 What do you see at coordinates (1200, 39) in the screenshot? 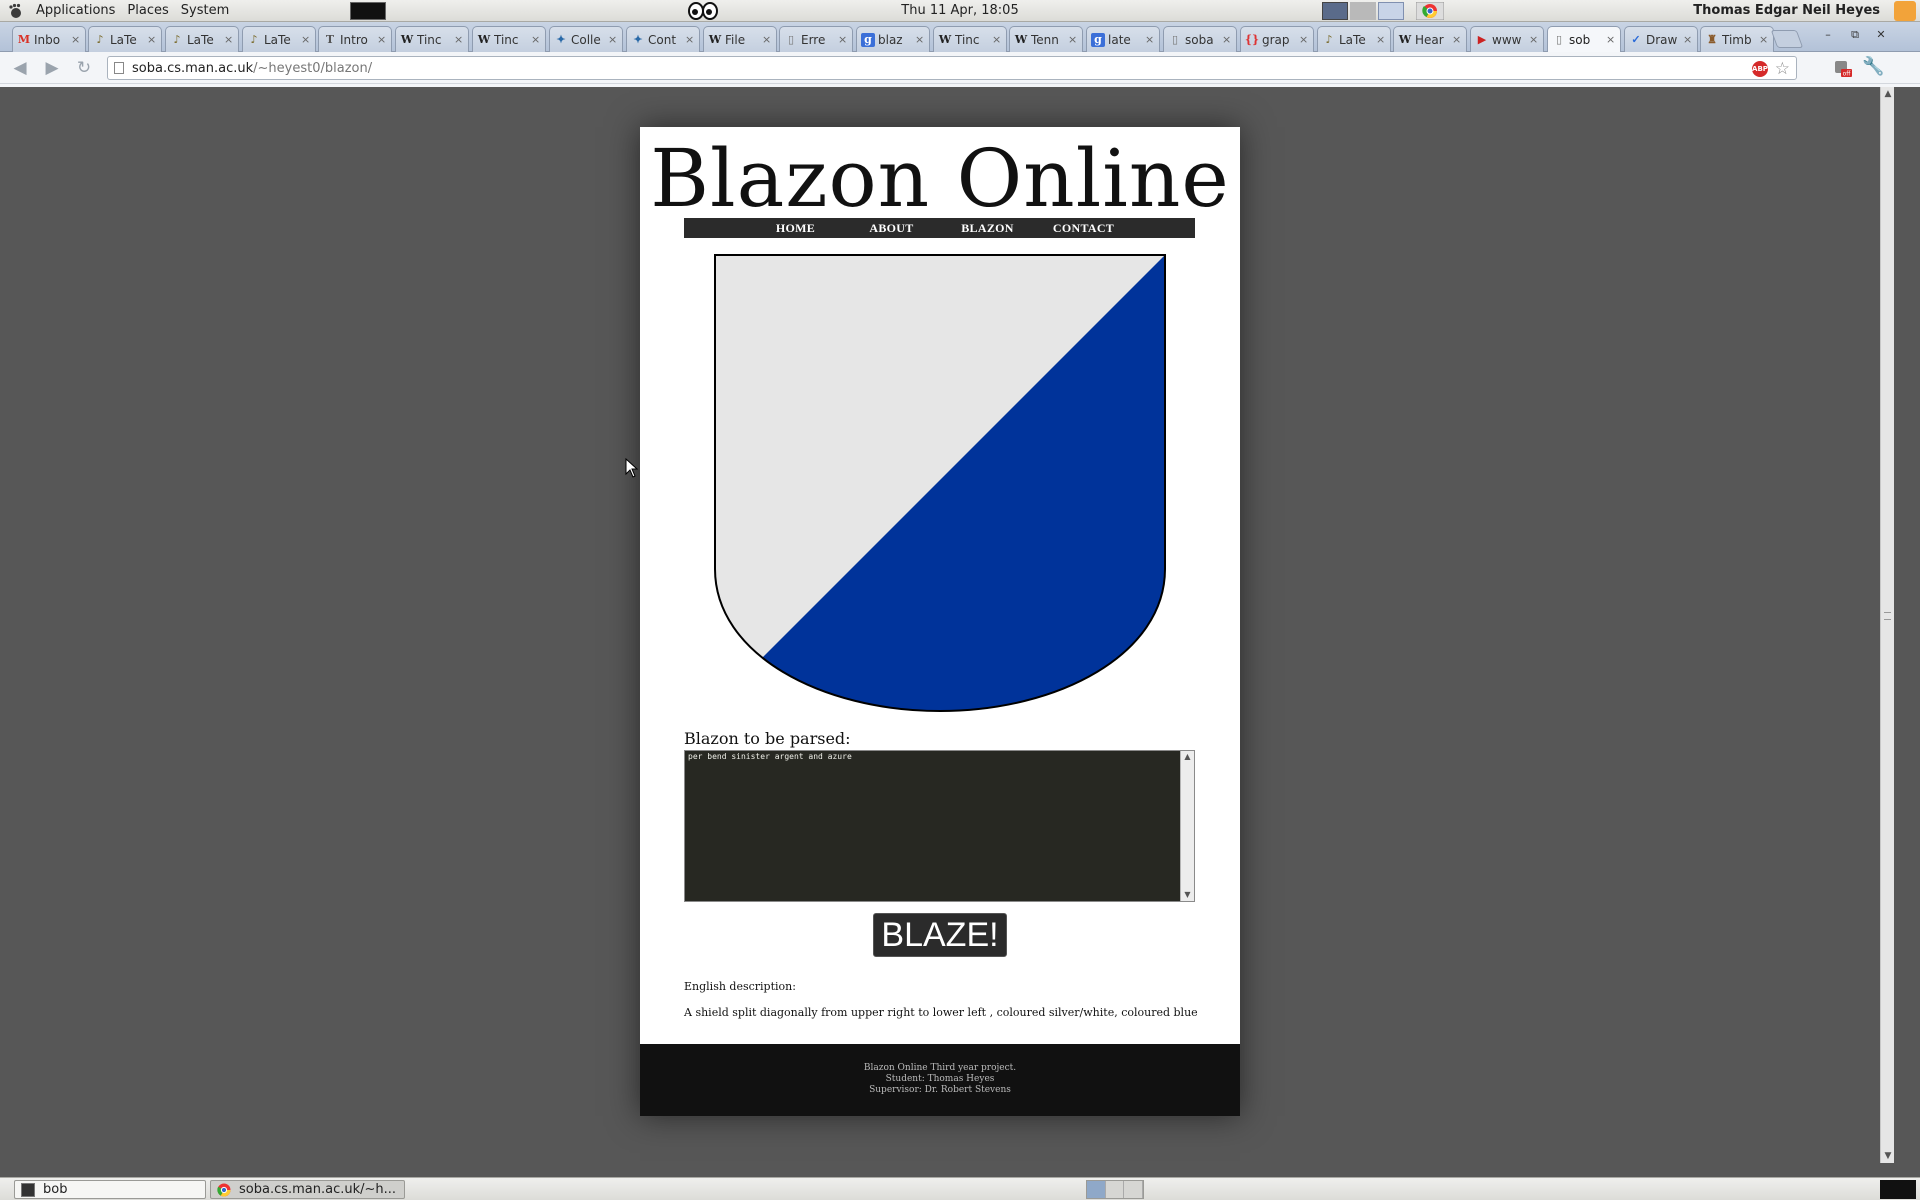
I see `browser-tab: ▯ soba ×` at bounding box center [1200, 39].